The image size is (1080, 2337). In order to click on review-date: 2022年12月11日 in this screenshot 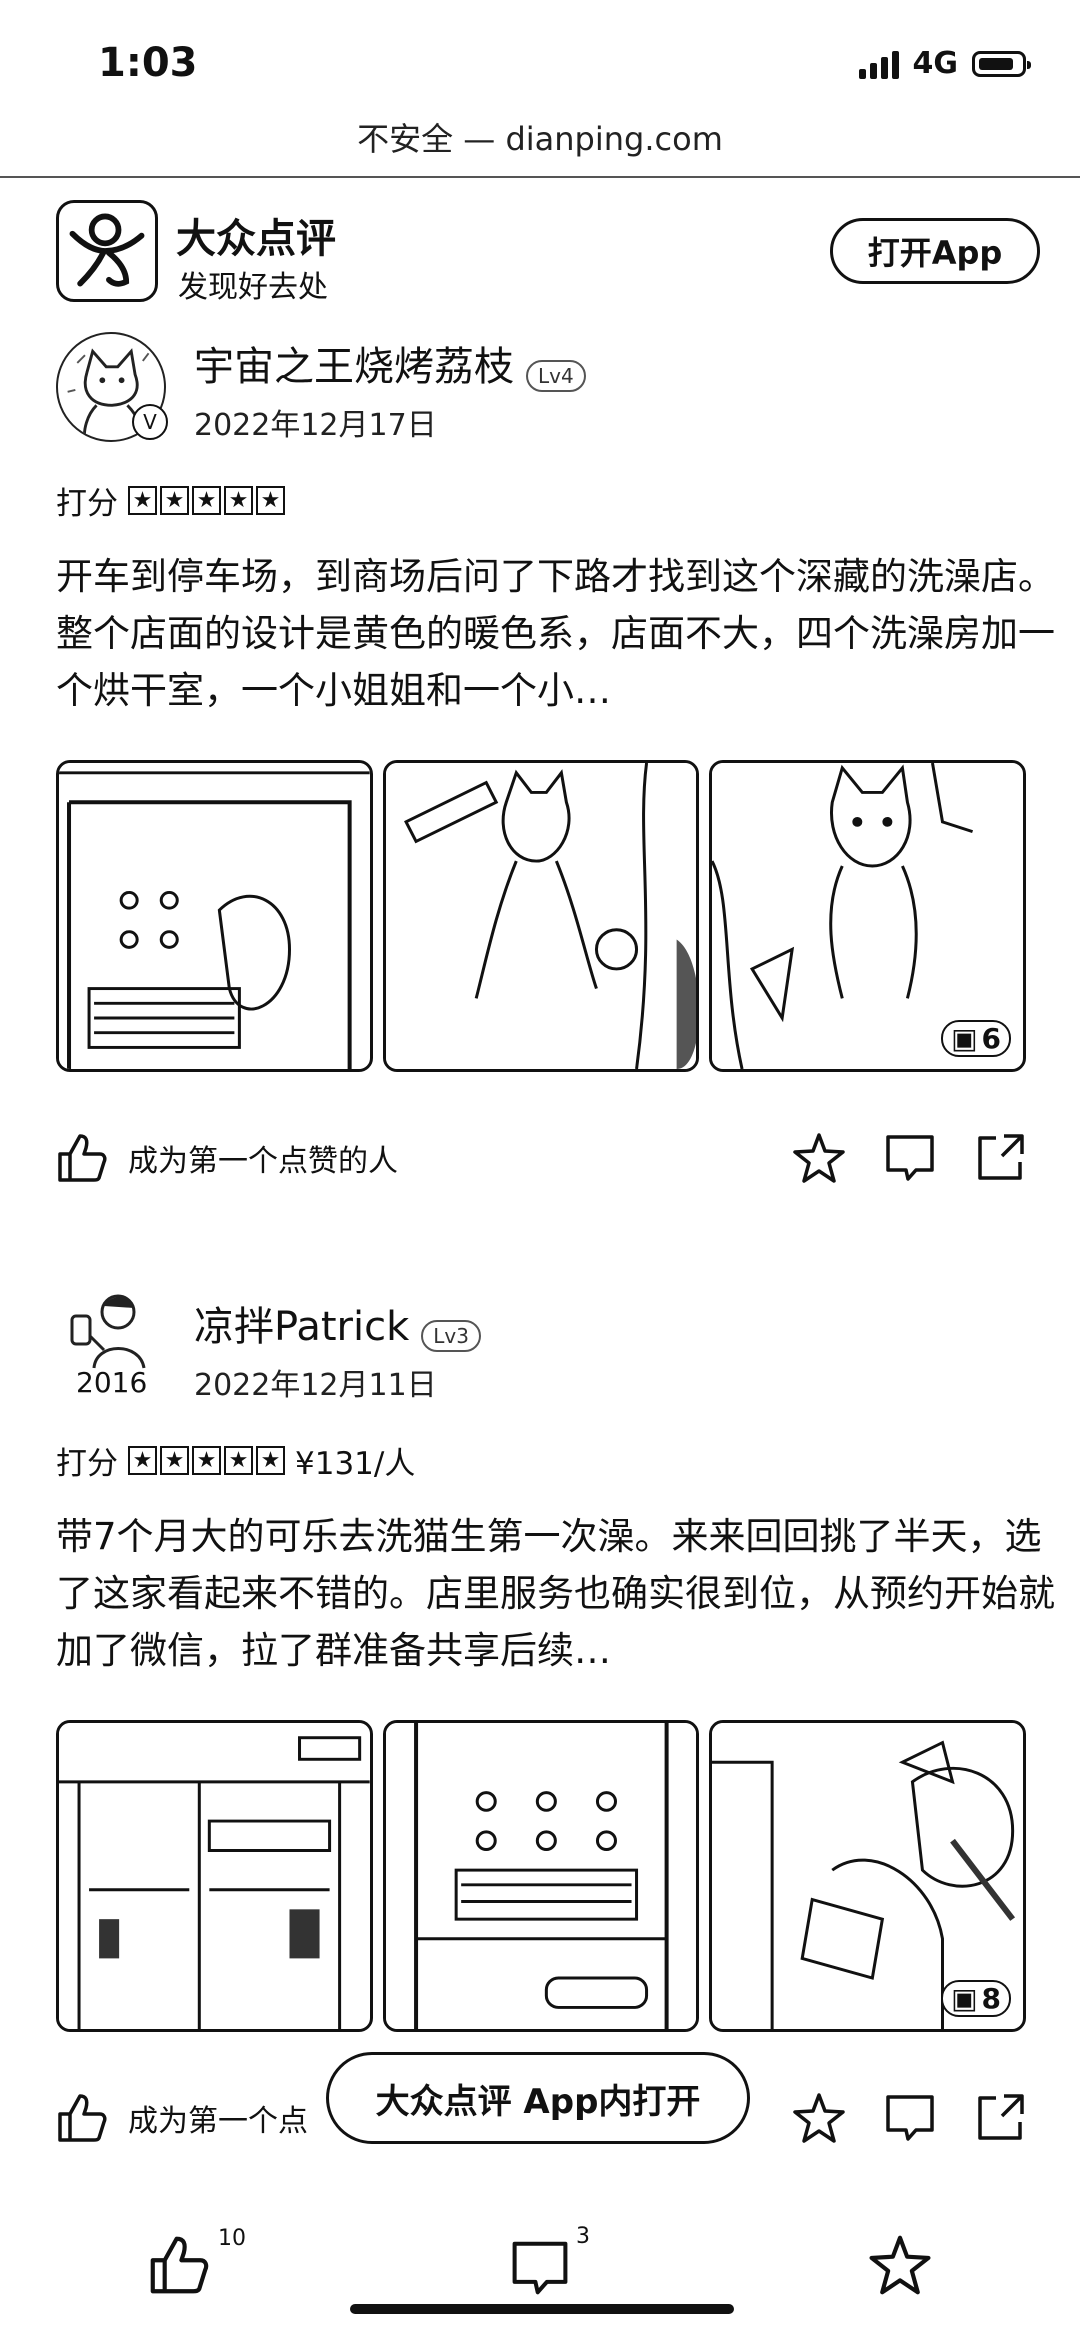, I will do `click(315, 1385)`.